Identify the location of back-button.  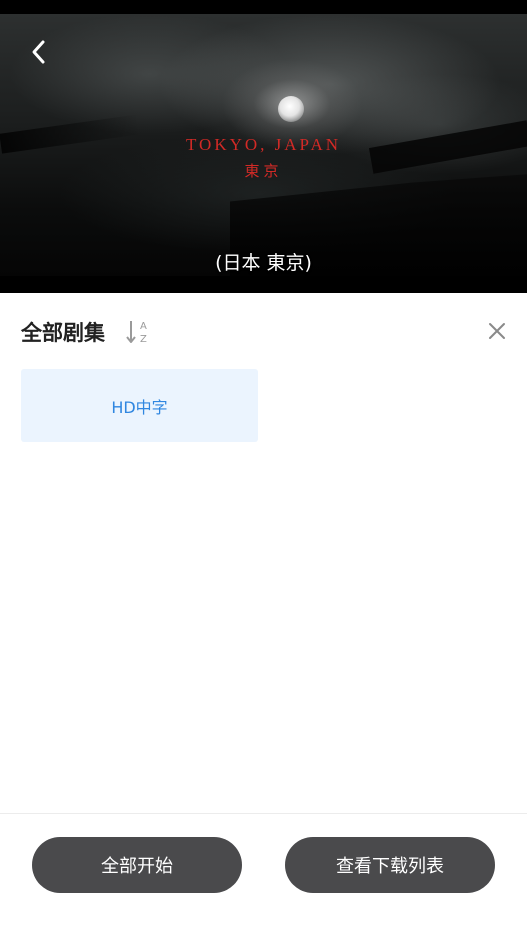
(39, 52).